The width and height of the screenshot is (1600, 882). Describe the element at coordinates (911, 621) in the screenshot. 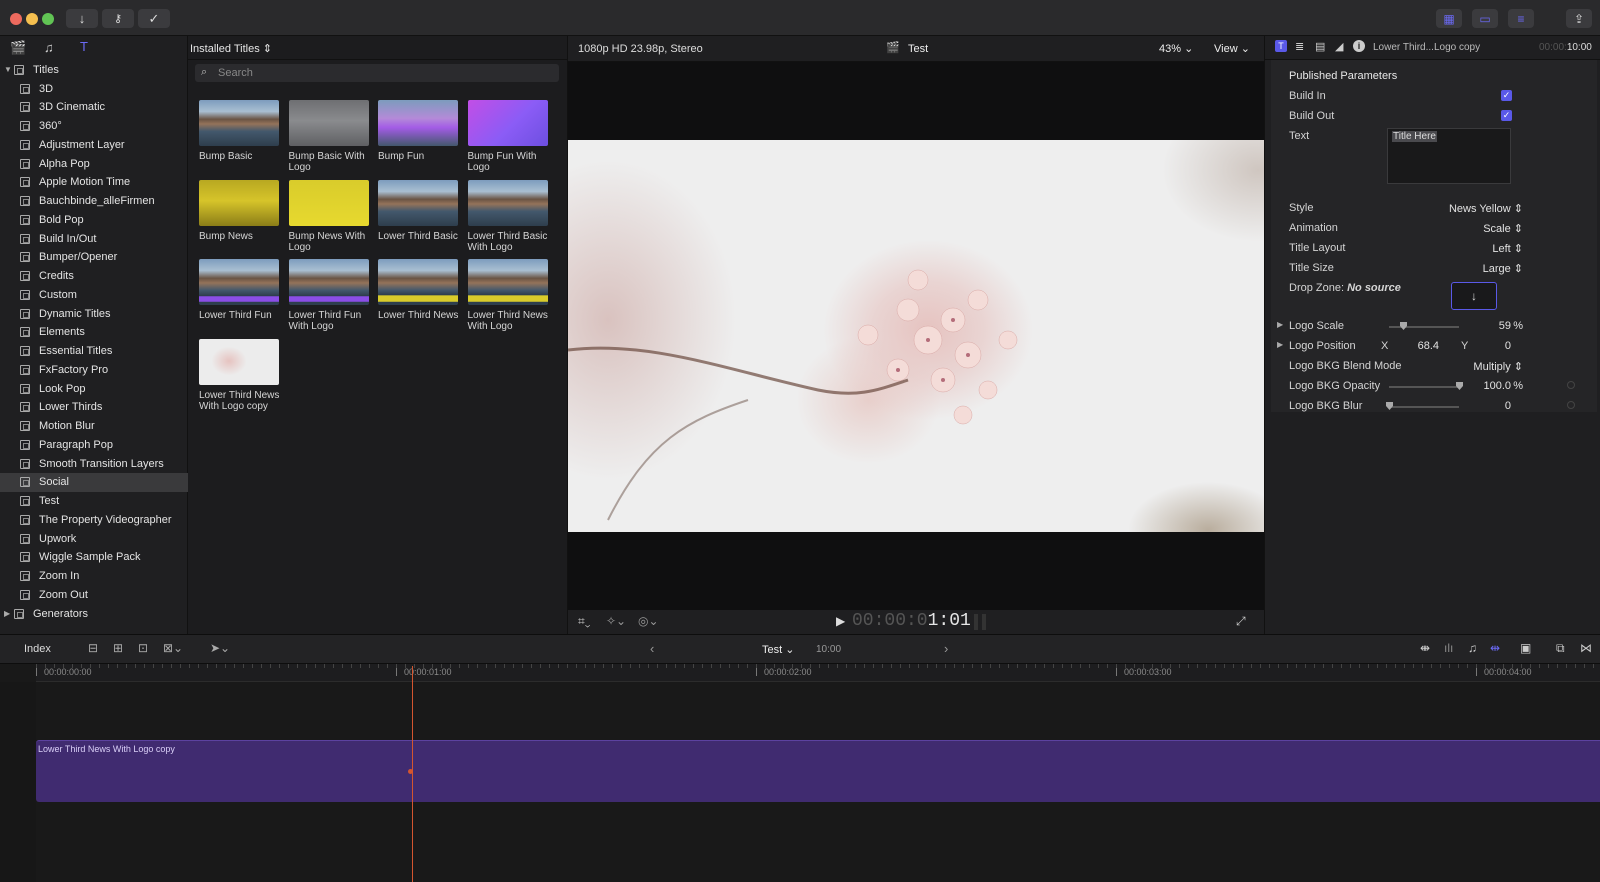

I see `timecode-display: 00:00:01:01` at that location.